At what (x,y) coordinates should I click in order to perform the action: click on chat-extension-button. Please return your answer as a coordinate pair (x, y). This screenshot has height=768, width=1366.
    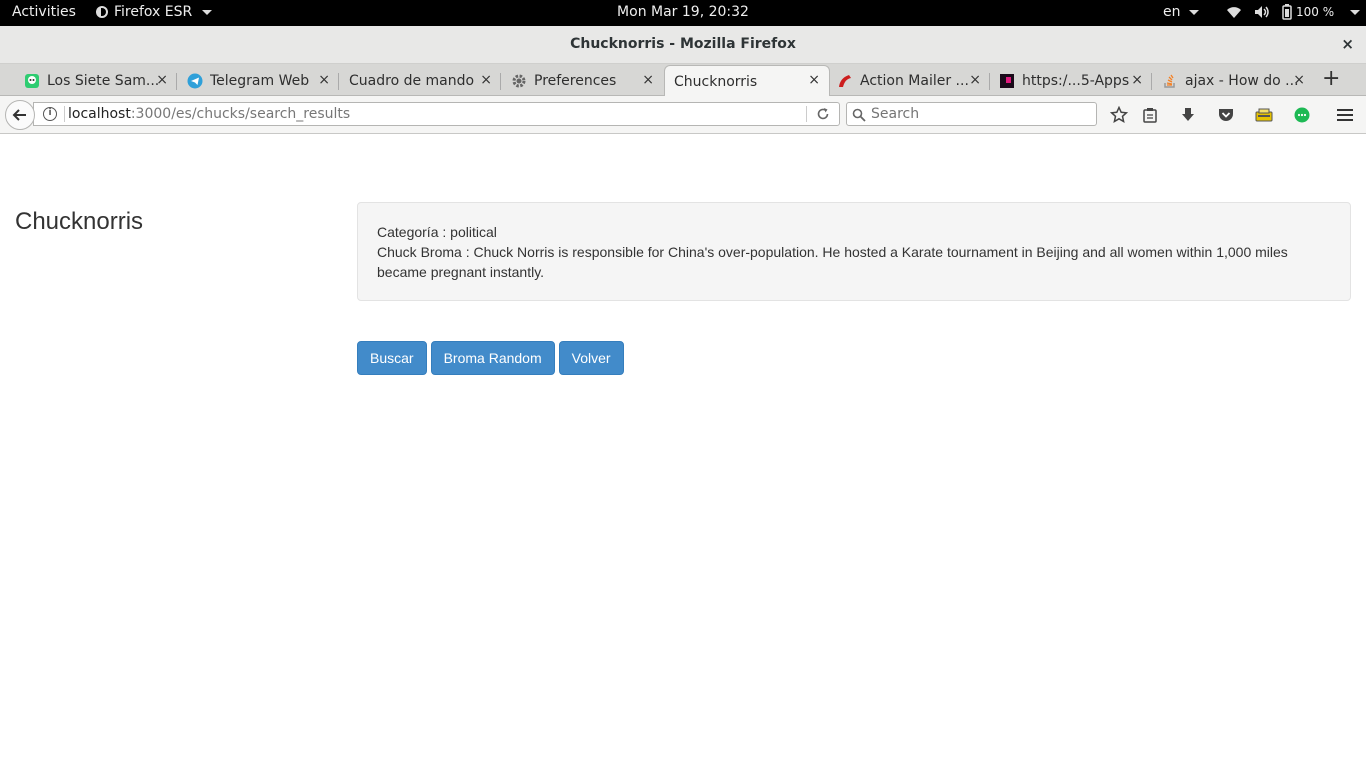
    Looking at the image, I should click on (1302, 115).